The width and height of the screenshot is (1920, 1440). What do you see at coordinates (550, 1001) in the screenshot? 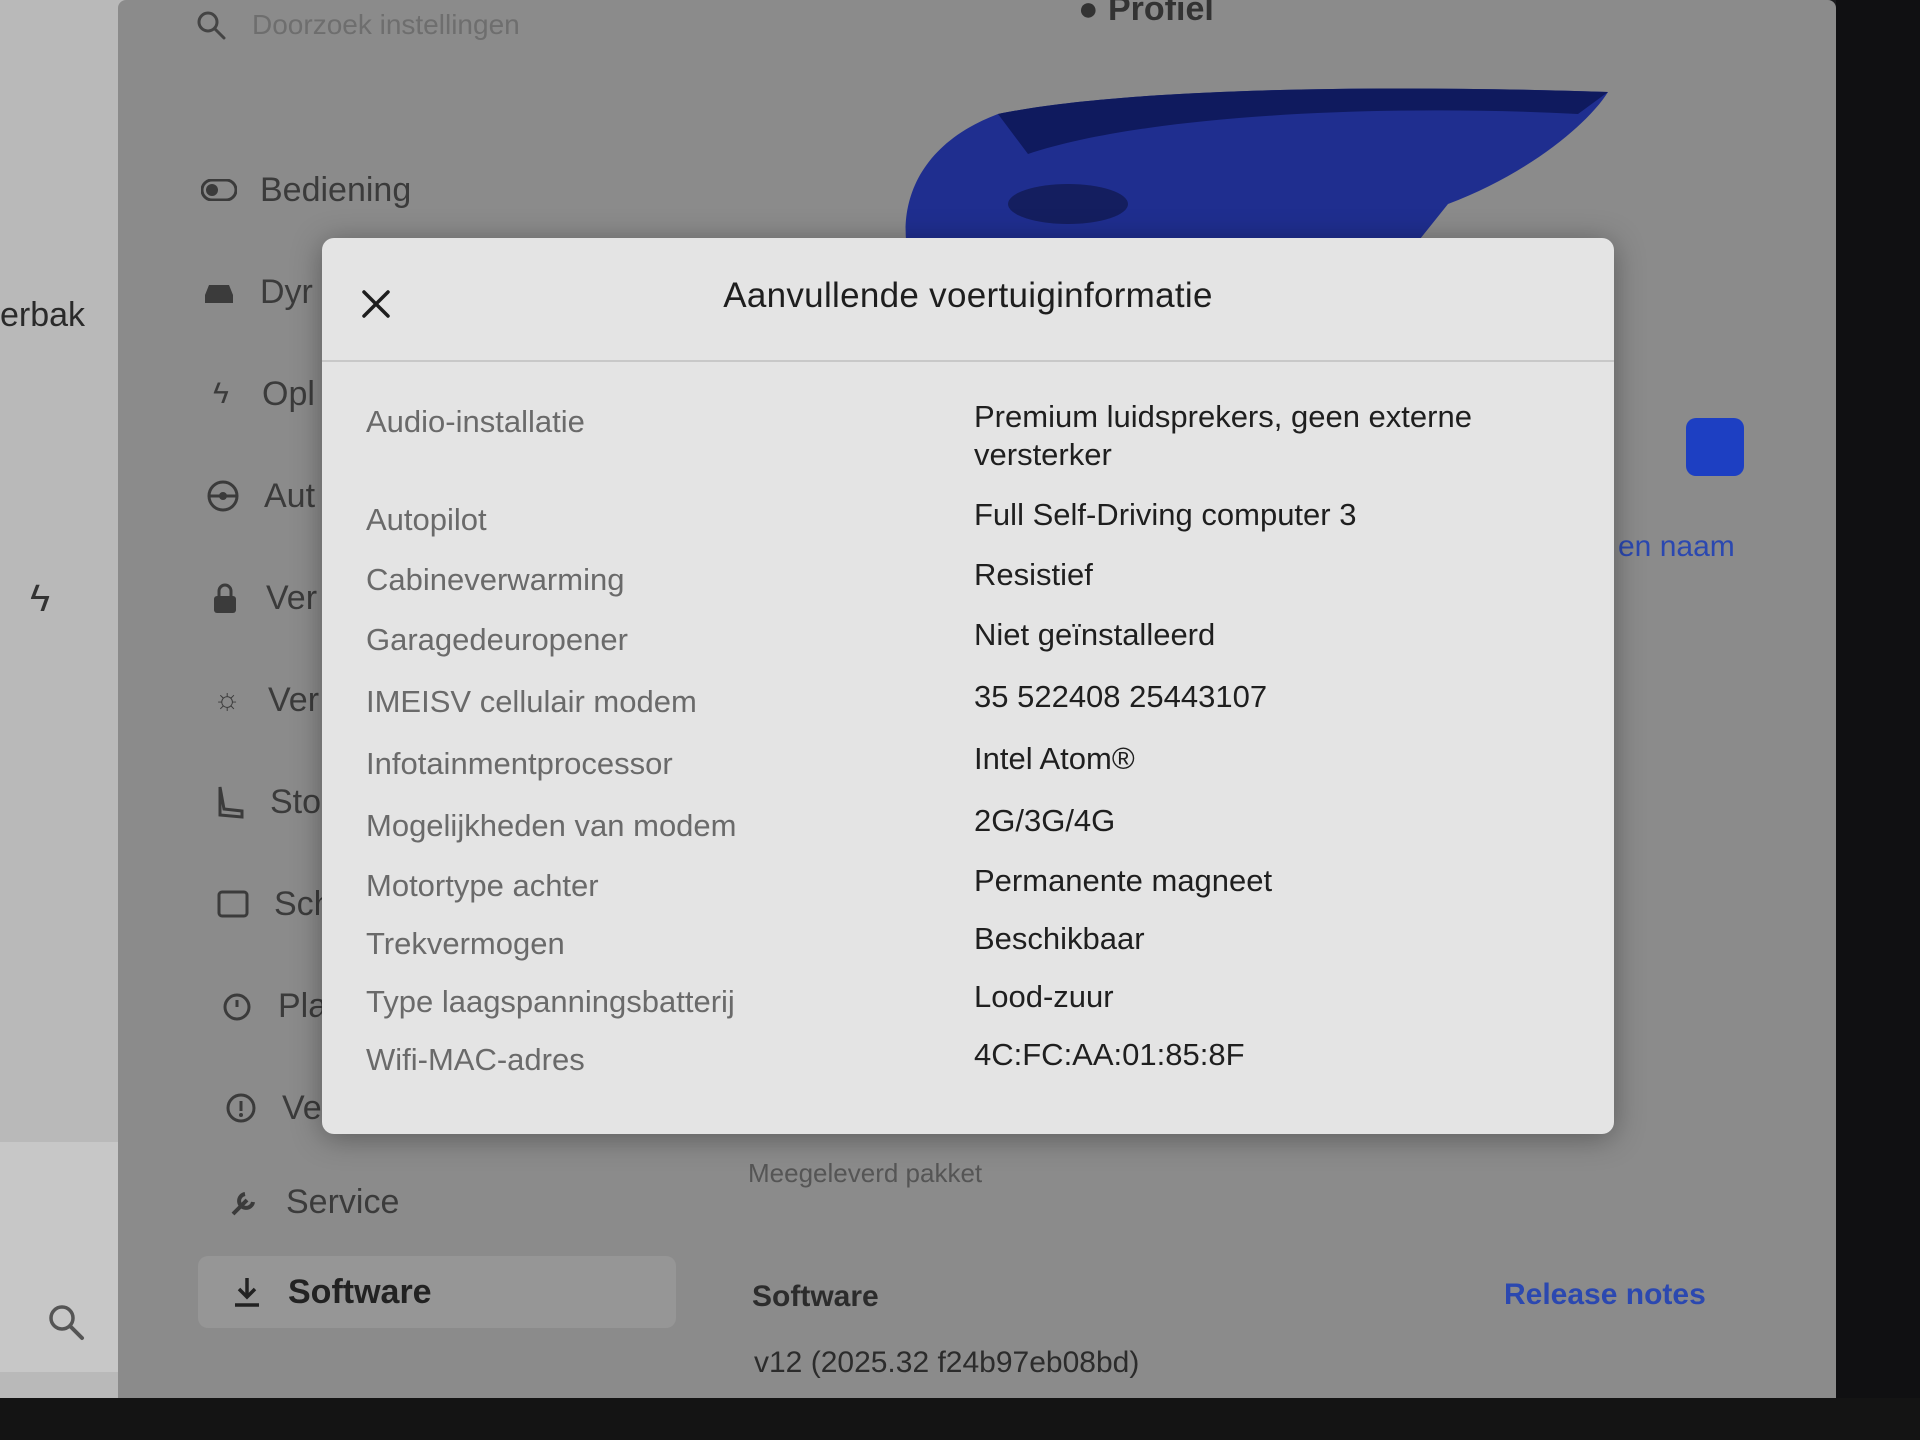
I see `info-label: Type laagspanningsbatterij` at bounding box center [550, 1001].